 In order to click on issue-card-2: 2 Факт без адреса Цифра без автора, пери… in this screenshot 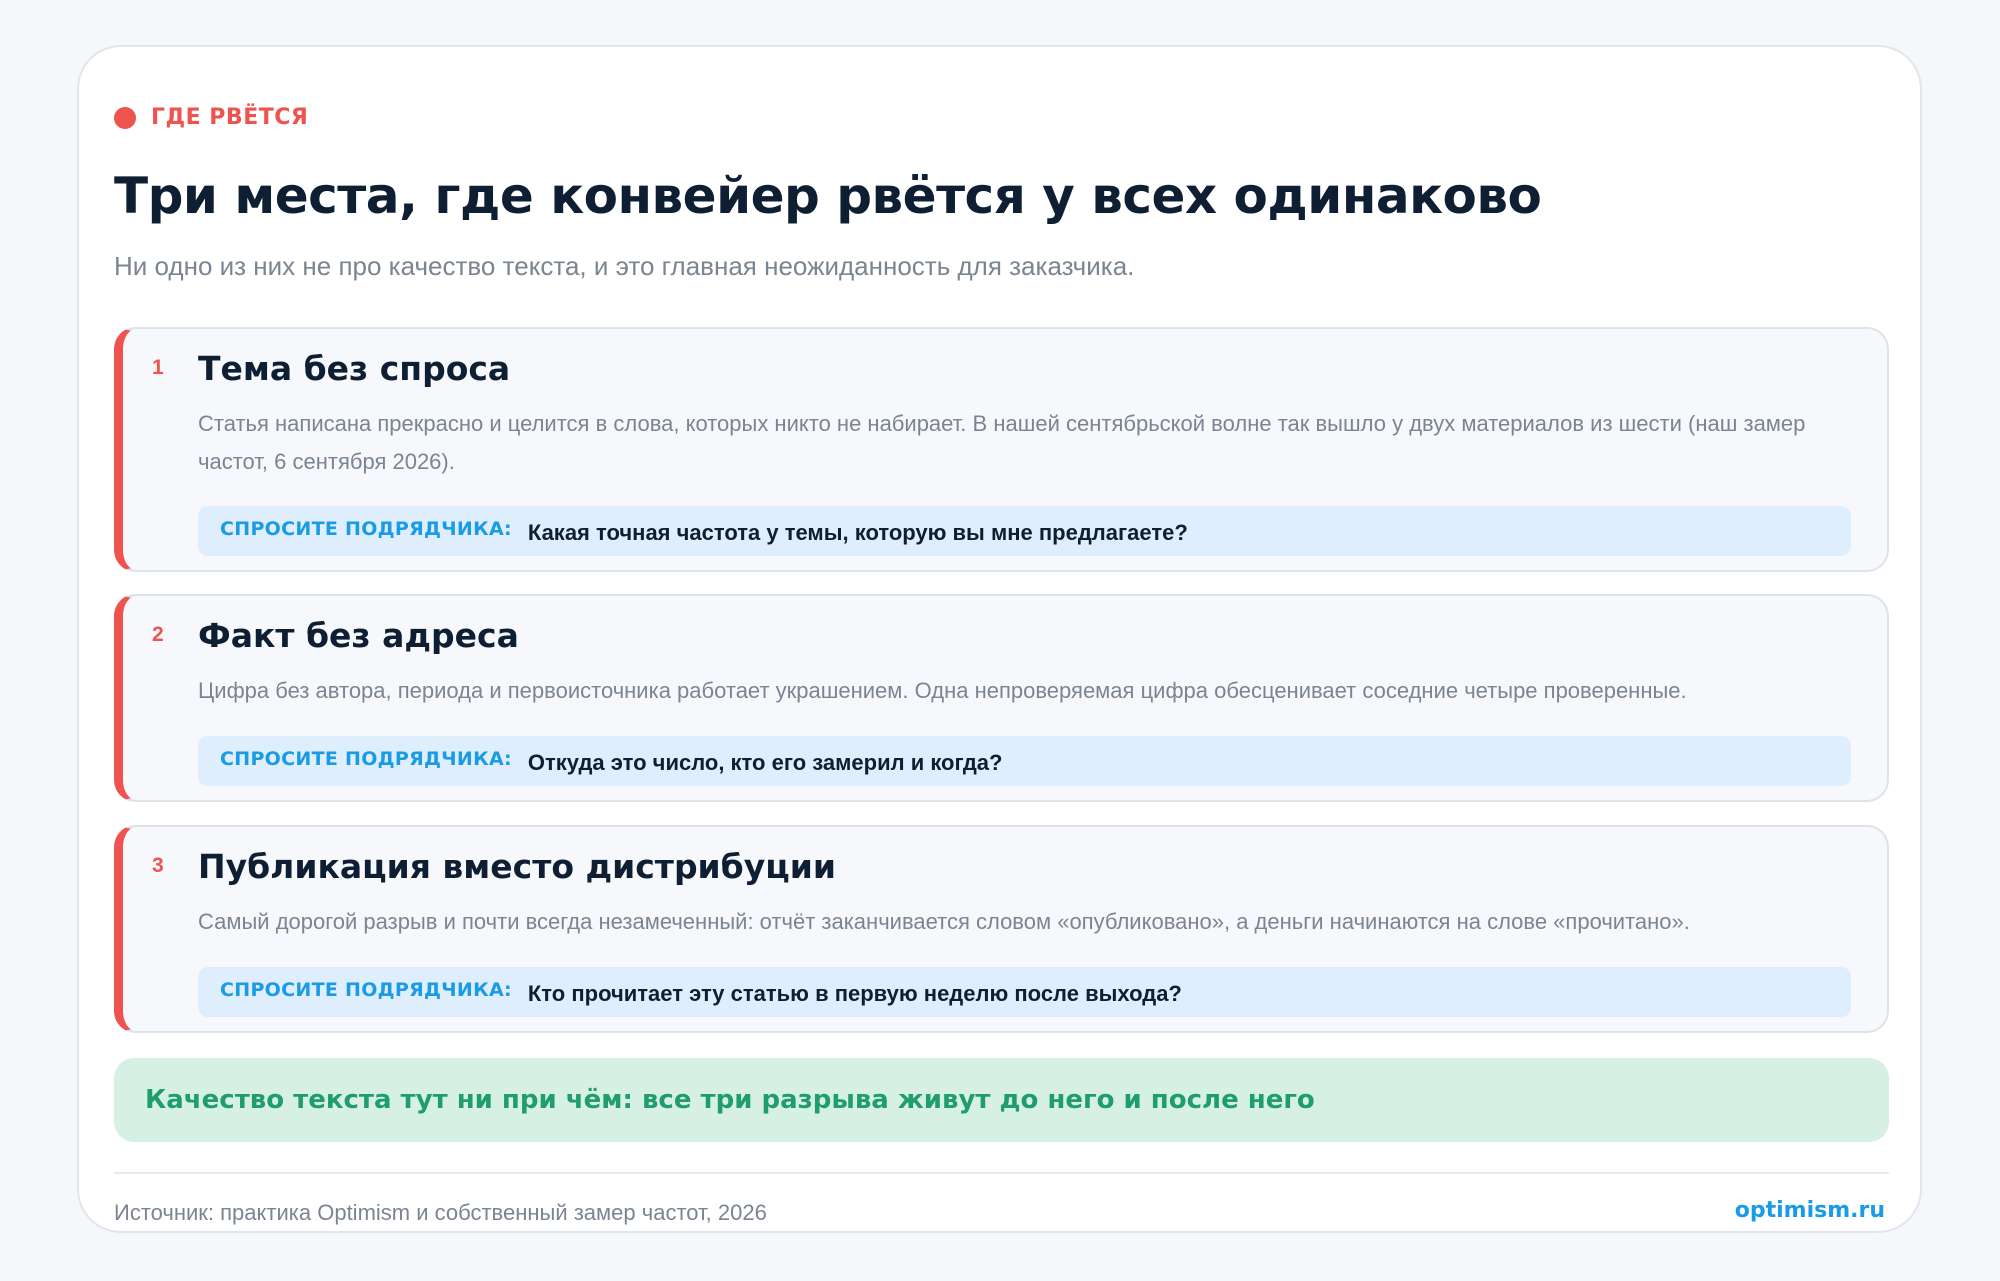, I will do `click(1001, 698)`.